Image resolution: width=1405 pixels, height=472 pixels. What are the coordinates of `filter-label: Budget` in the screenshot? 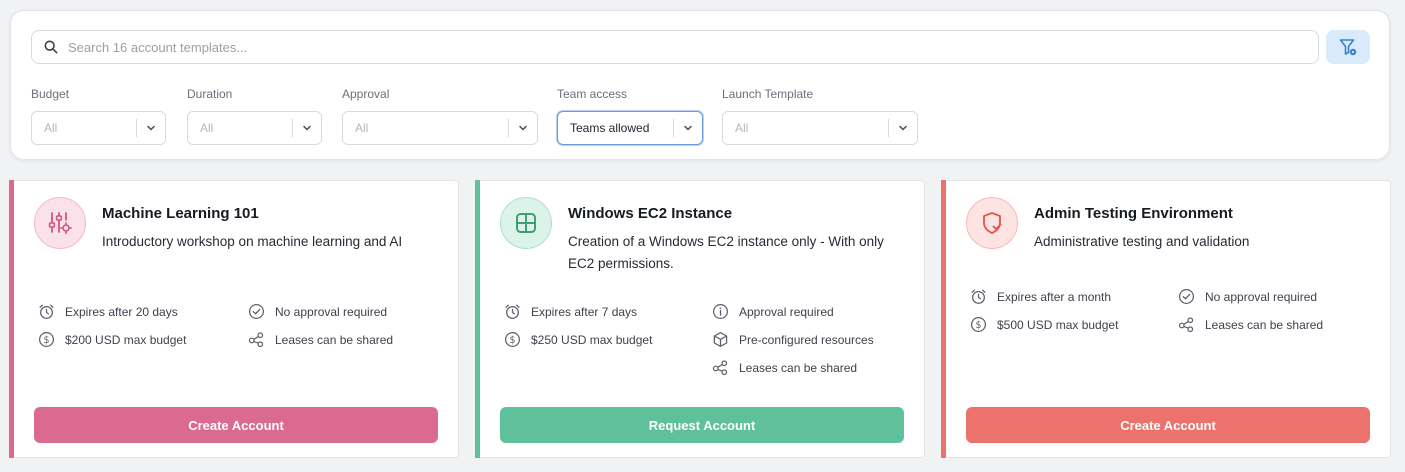 It's located at (50, 94).